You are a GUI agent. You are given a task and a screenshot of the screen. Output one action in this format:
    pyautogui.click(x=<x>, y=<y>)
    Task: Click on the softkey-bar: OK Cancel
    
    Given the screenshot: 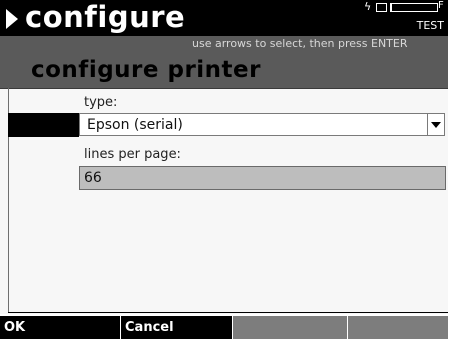 What is the action you would take?
    pyautogui.click(x=224, y=326)
    